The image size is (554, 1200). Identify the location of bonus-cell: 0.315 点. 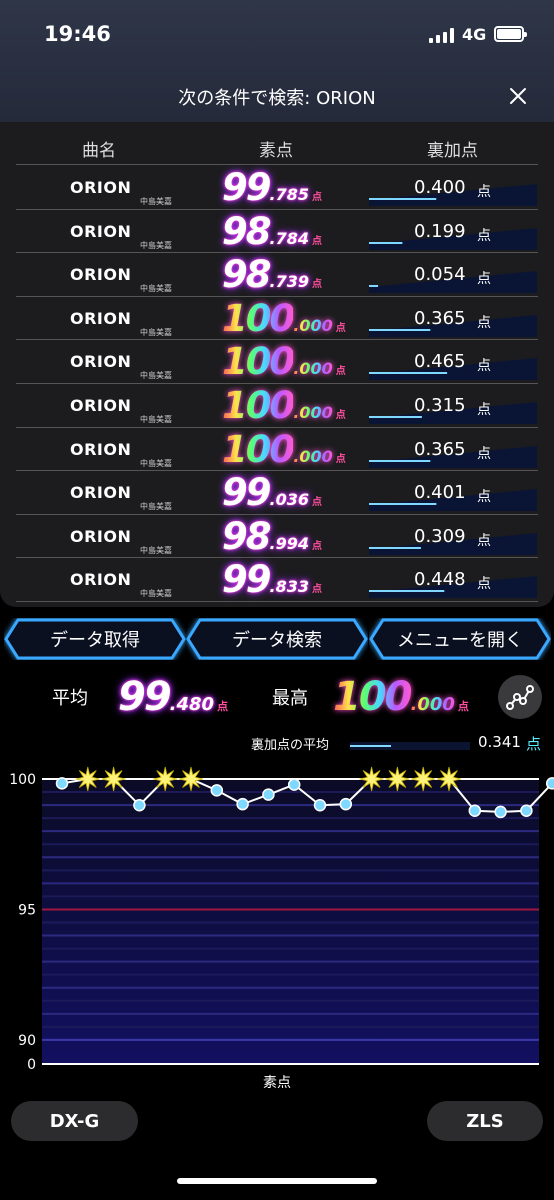
(453, 406).